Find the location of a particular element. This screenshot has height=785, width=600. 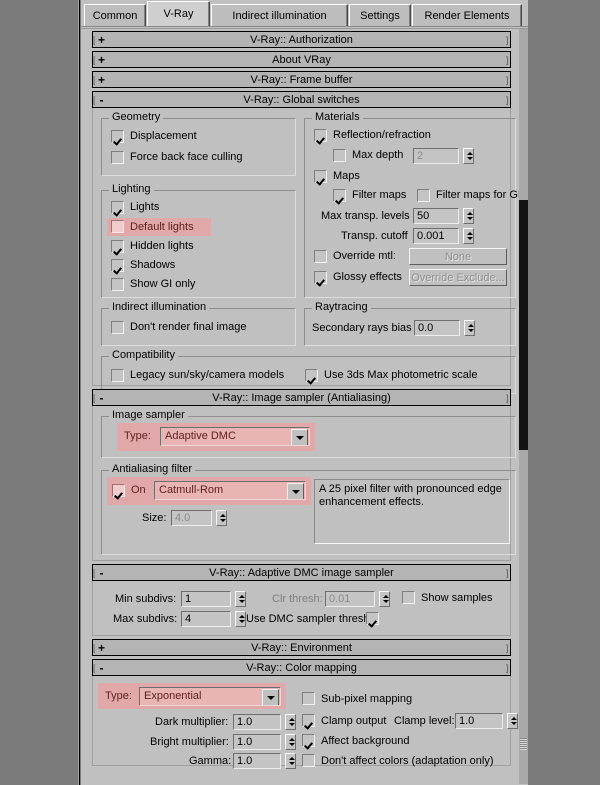

spinner-dark-multiplier is located at coordinates (290, 722).